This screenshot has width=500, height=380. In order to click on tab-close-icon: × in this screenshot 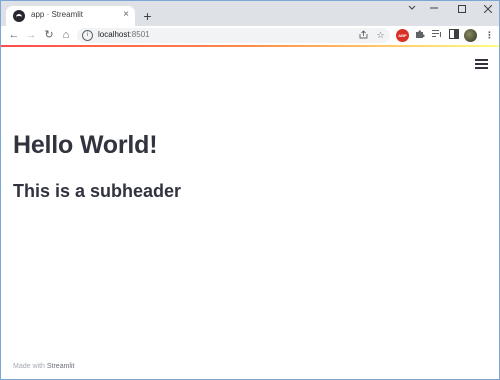, I will do `click(126, 15)`.